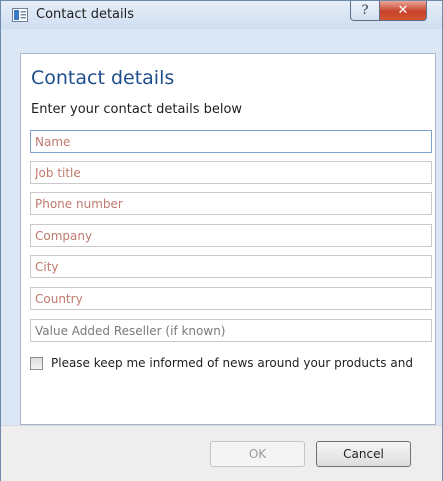 The height and width of the screenshot is (481, 443). Describe the element at coordinates (137, 109) in the screenshot. I see `form-subheading: Enter your contact details below` at that location.